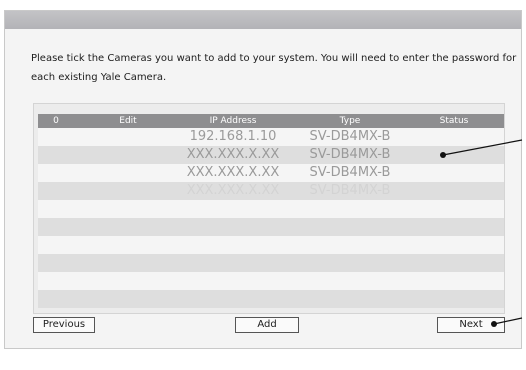 The height and width of the screenshot is (370, 526). What do you see at coordinates (482, 147) in the screenshot?
I see `table-callout-line` at bounding box center [482, 147].